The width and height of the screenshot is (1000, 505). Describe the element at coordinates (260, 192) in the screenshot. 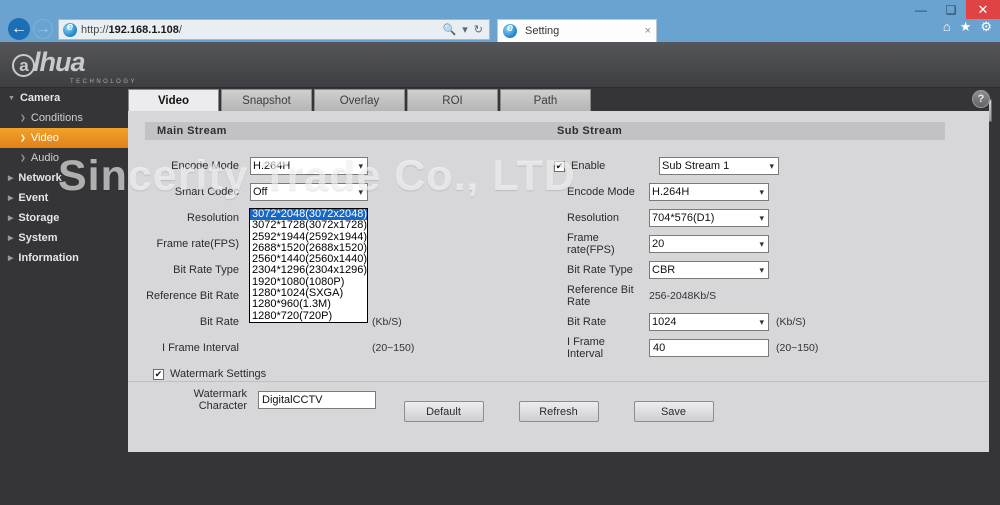

I see `main-smart-codec-value: Off` at that location.